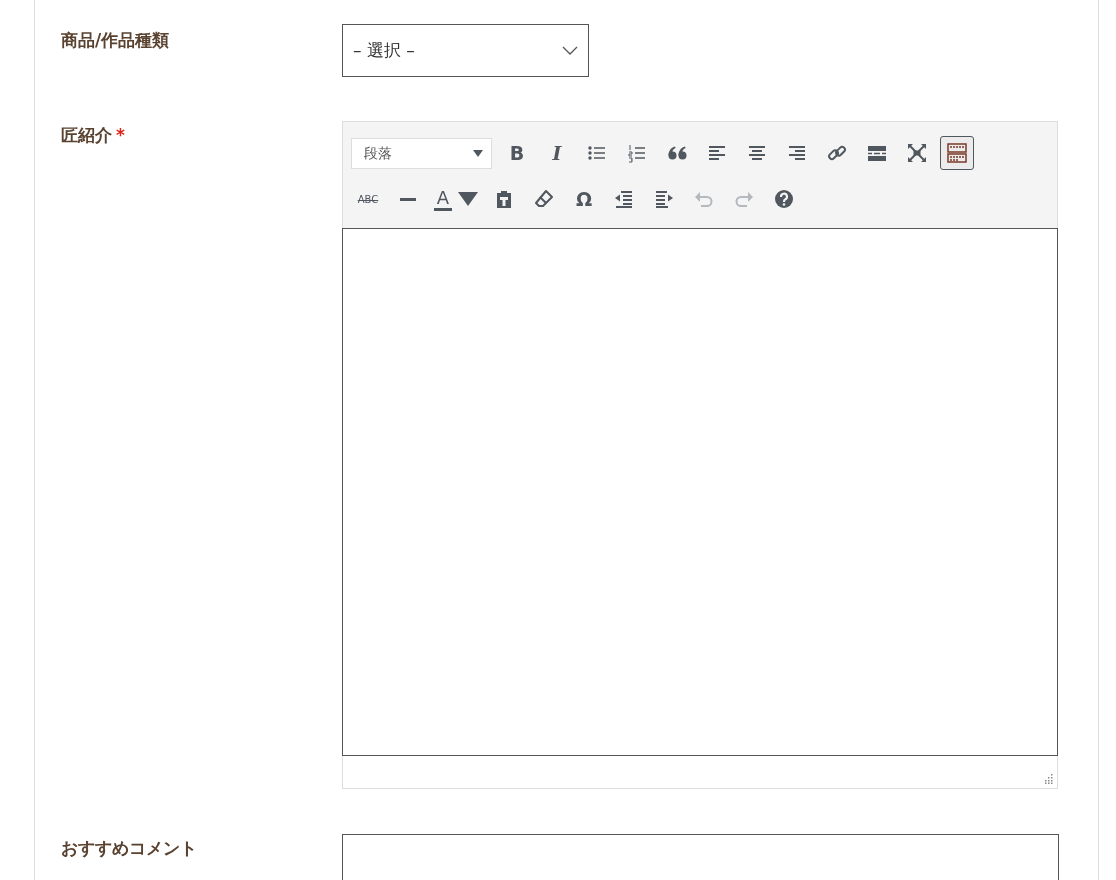 This screenshot has height=880, width=1116. I want to click on numbered-list-icon, so click(637, 153).